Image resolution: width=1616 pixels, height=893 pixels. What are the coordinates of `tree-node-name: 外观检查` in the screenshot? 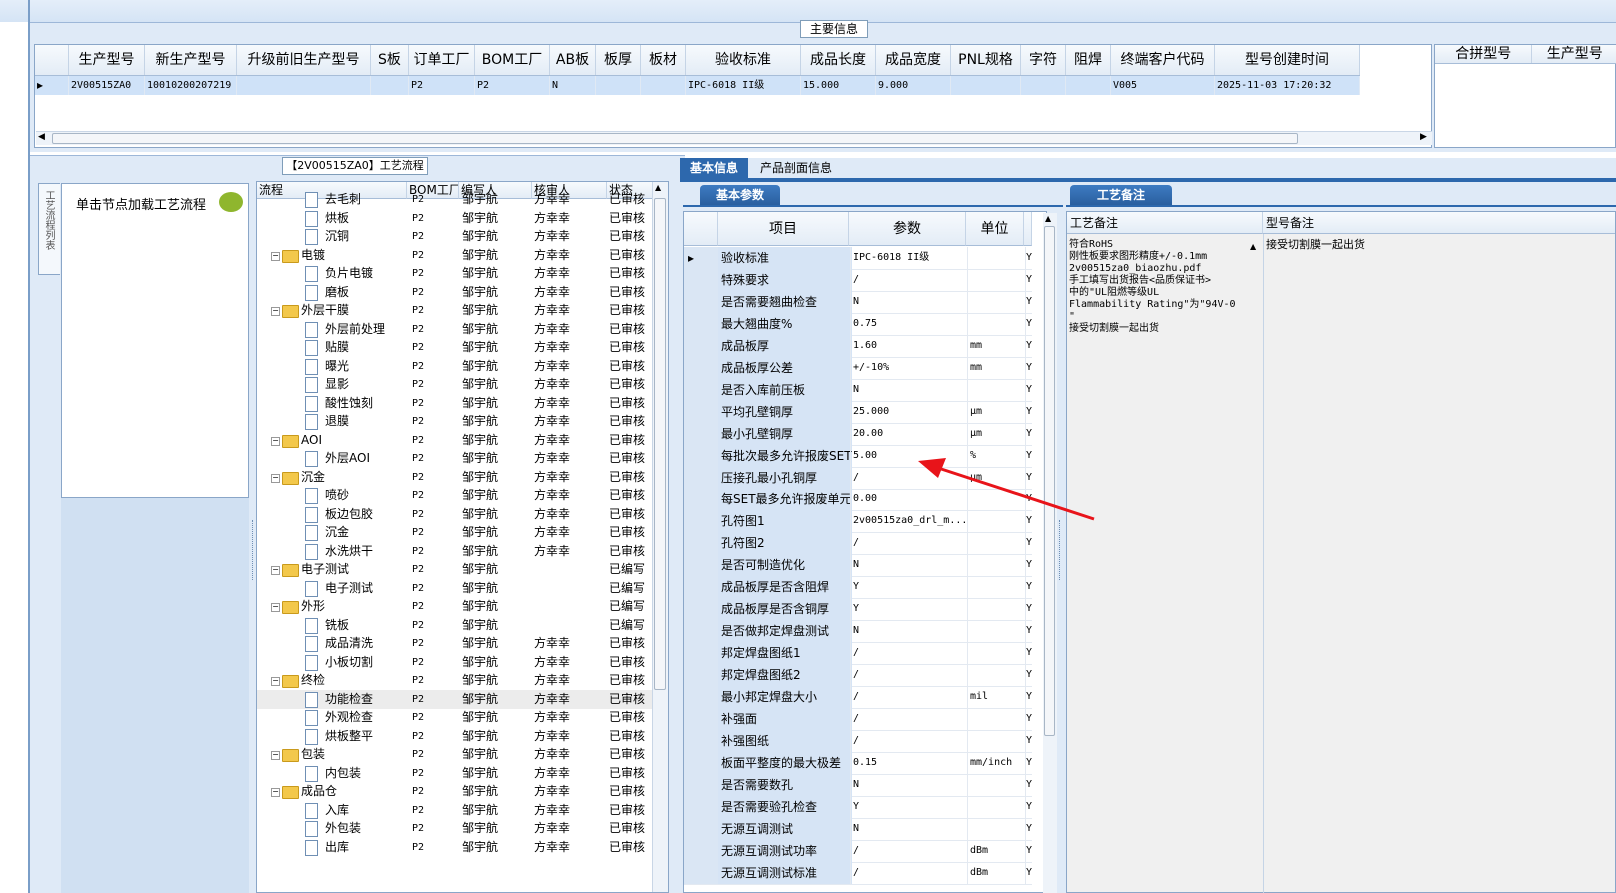 It's located at (349, 717).